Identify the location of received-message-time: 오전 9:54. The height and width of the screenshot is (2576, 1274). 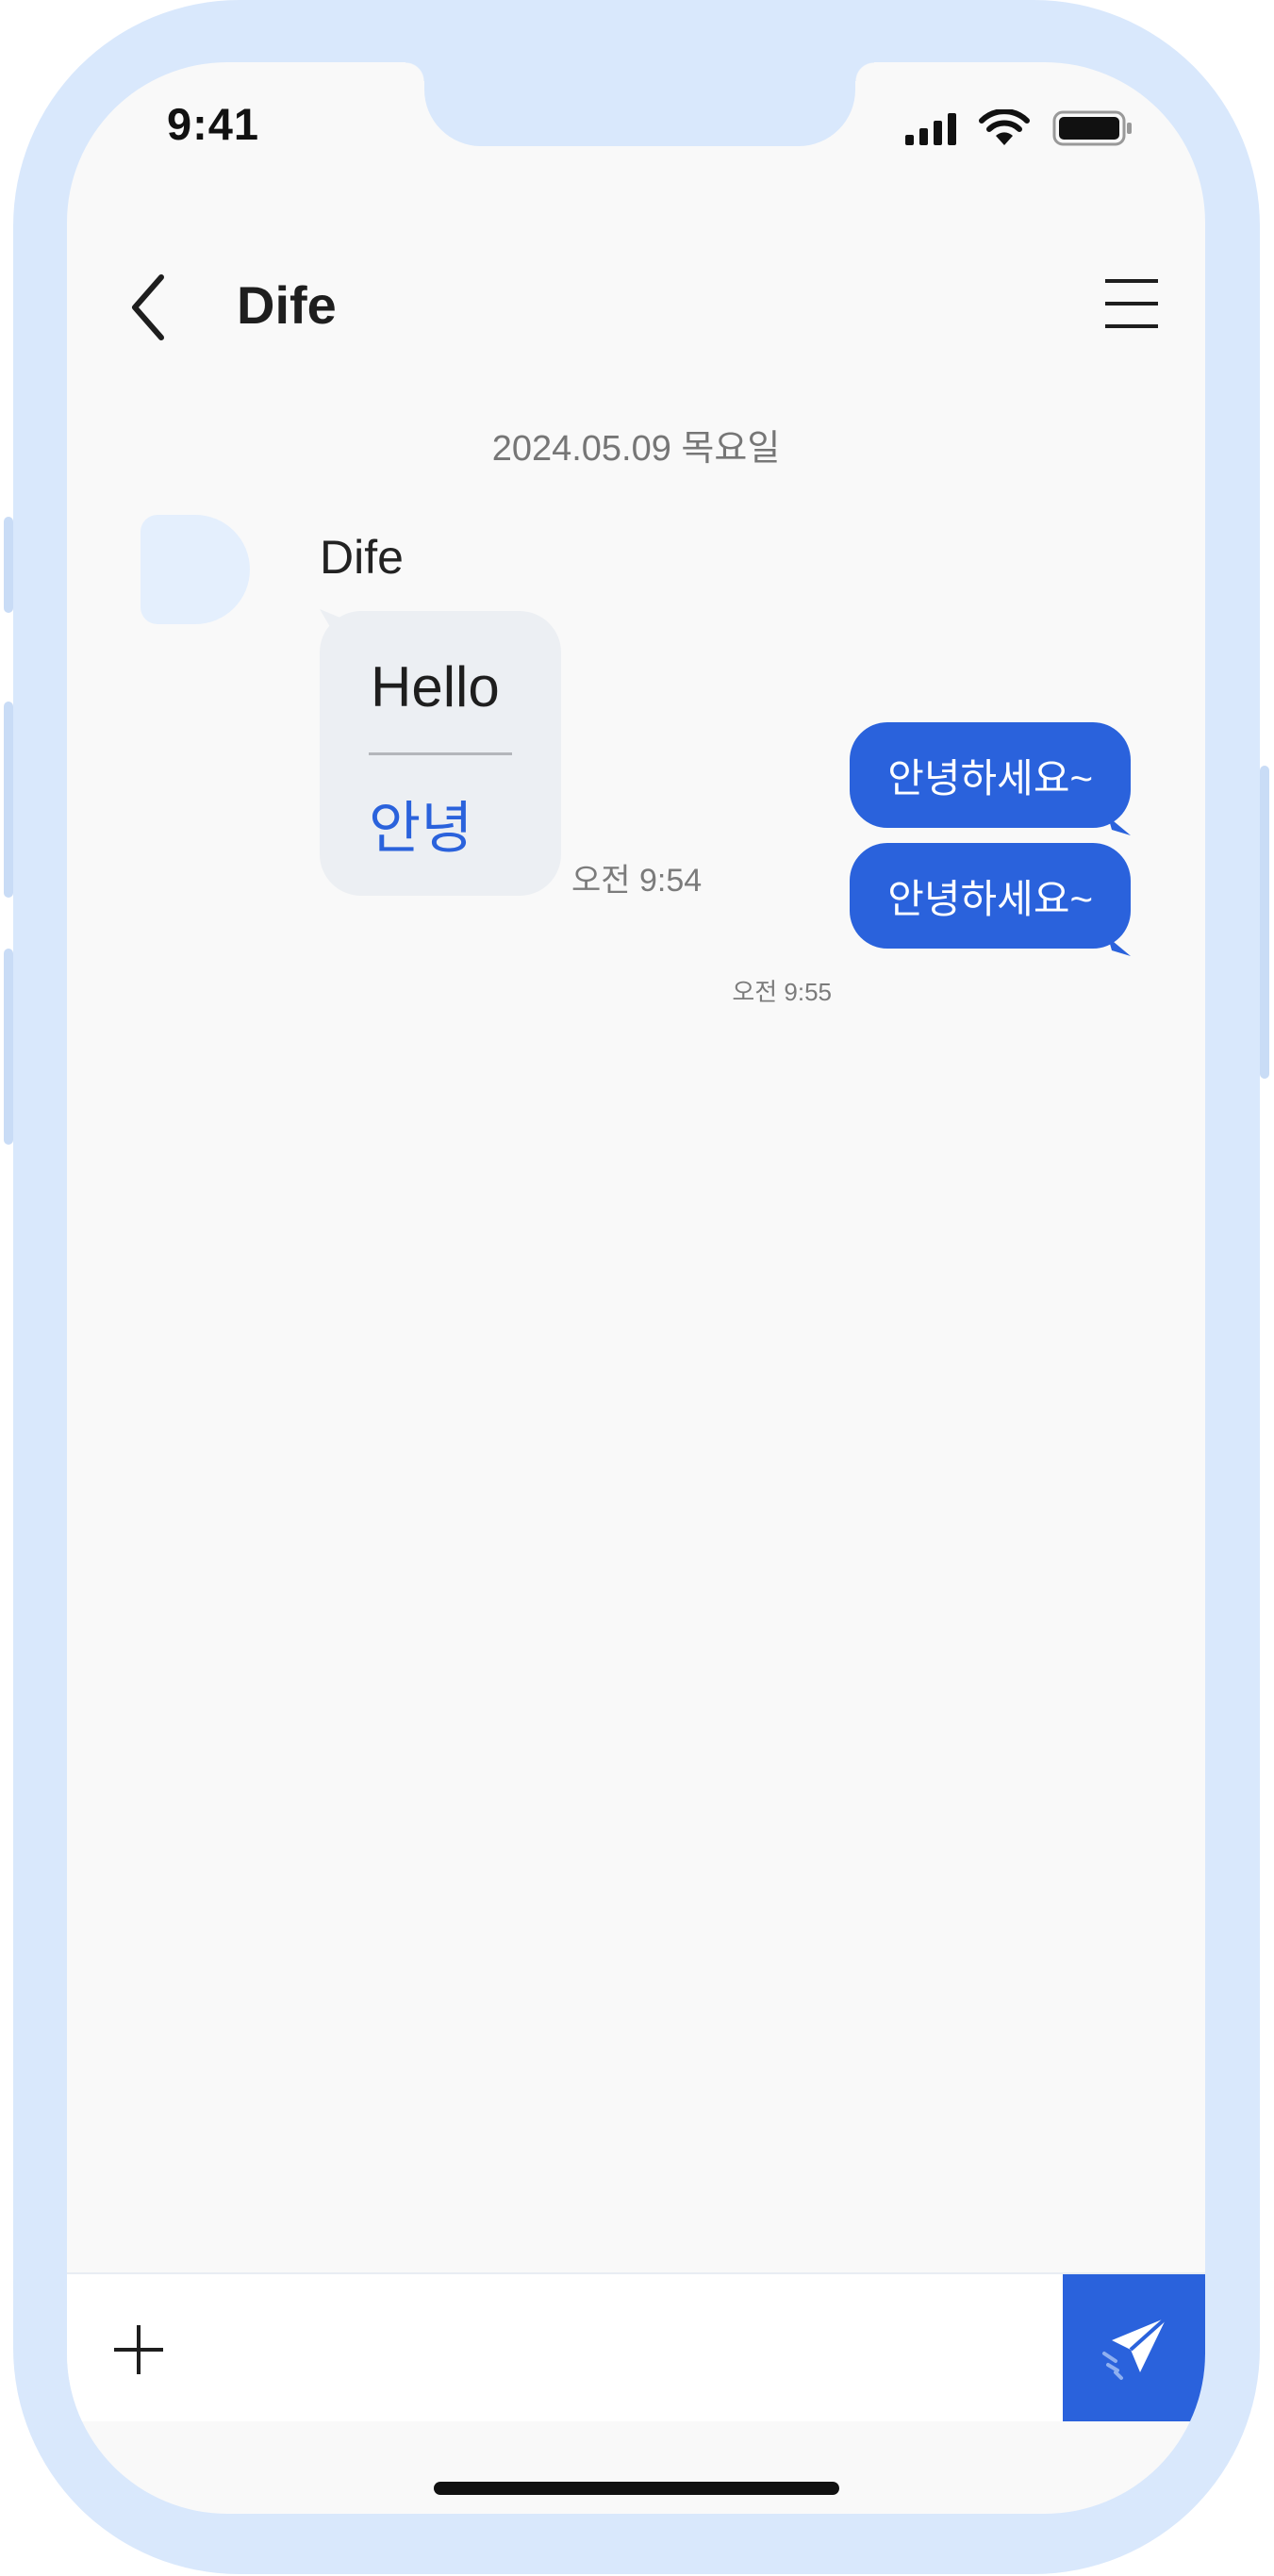
(637, 881).